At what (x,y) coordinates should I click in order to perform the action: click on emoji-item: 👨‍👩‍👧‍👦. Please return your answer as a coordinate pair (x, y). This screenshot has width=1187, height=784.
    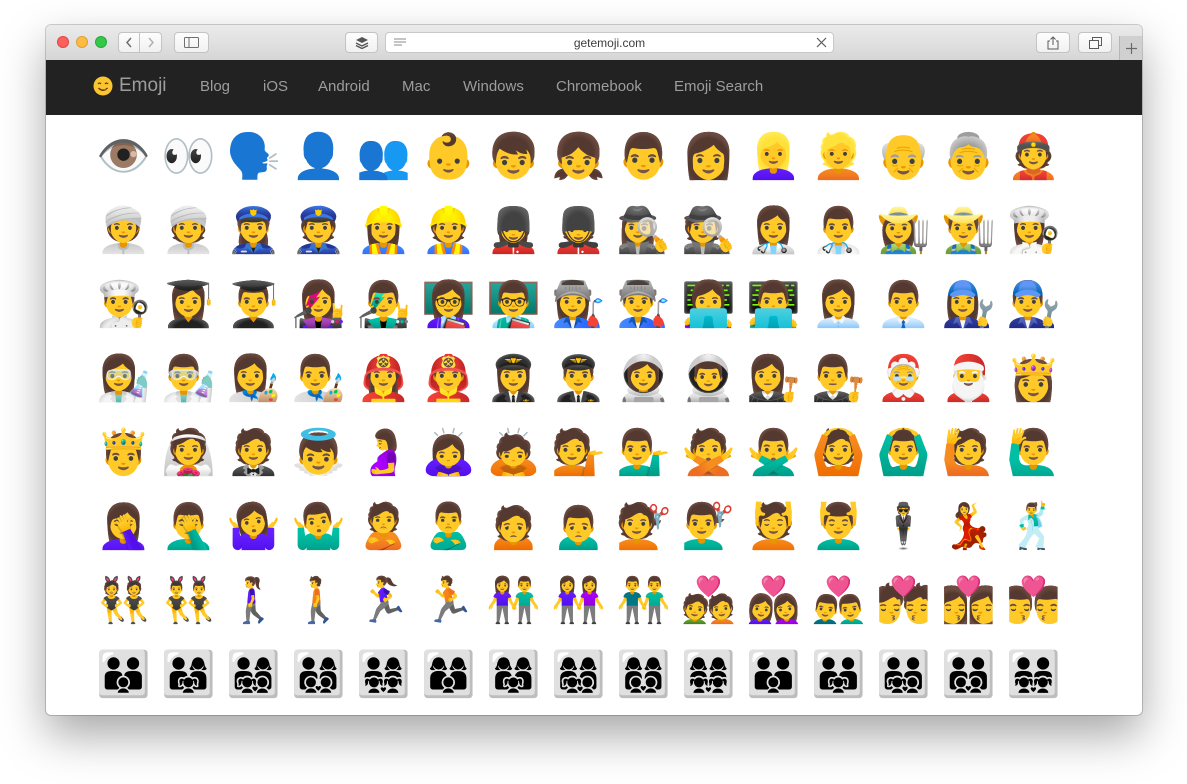
    Looking at the image, I should click on (253, 675).